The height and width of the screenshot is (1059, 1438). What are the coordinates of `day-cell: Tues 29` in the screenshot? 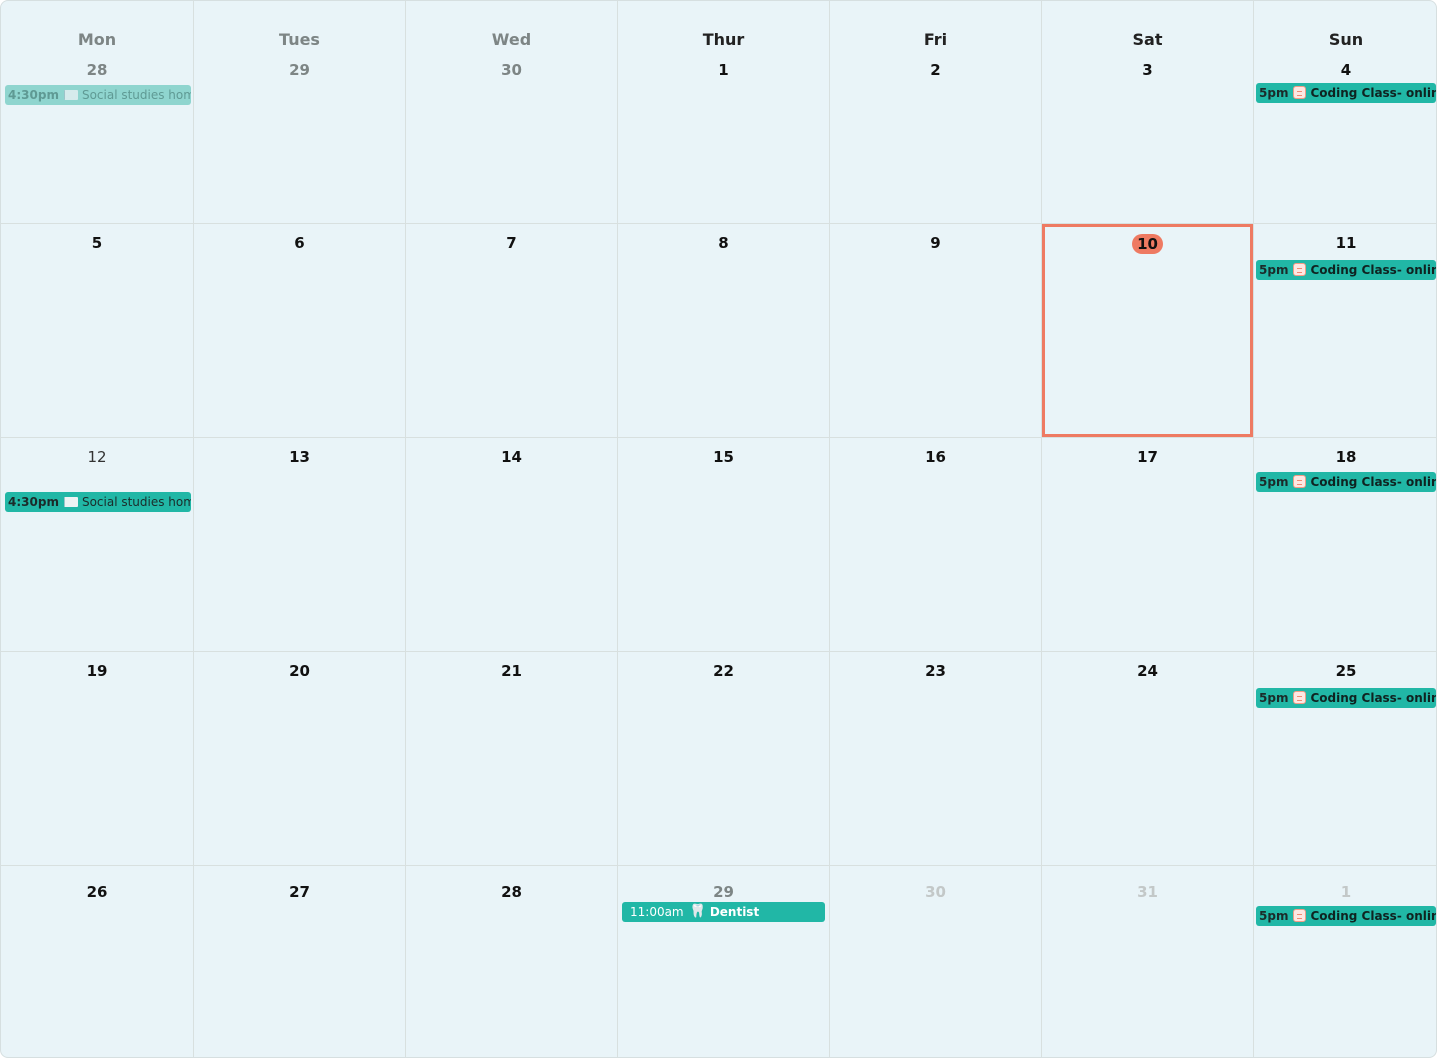 It's located at (300, 112).